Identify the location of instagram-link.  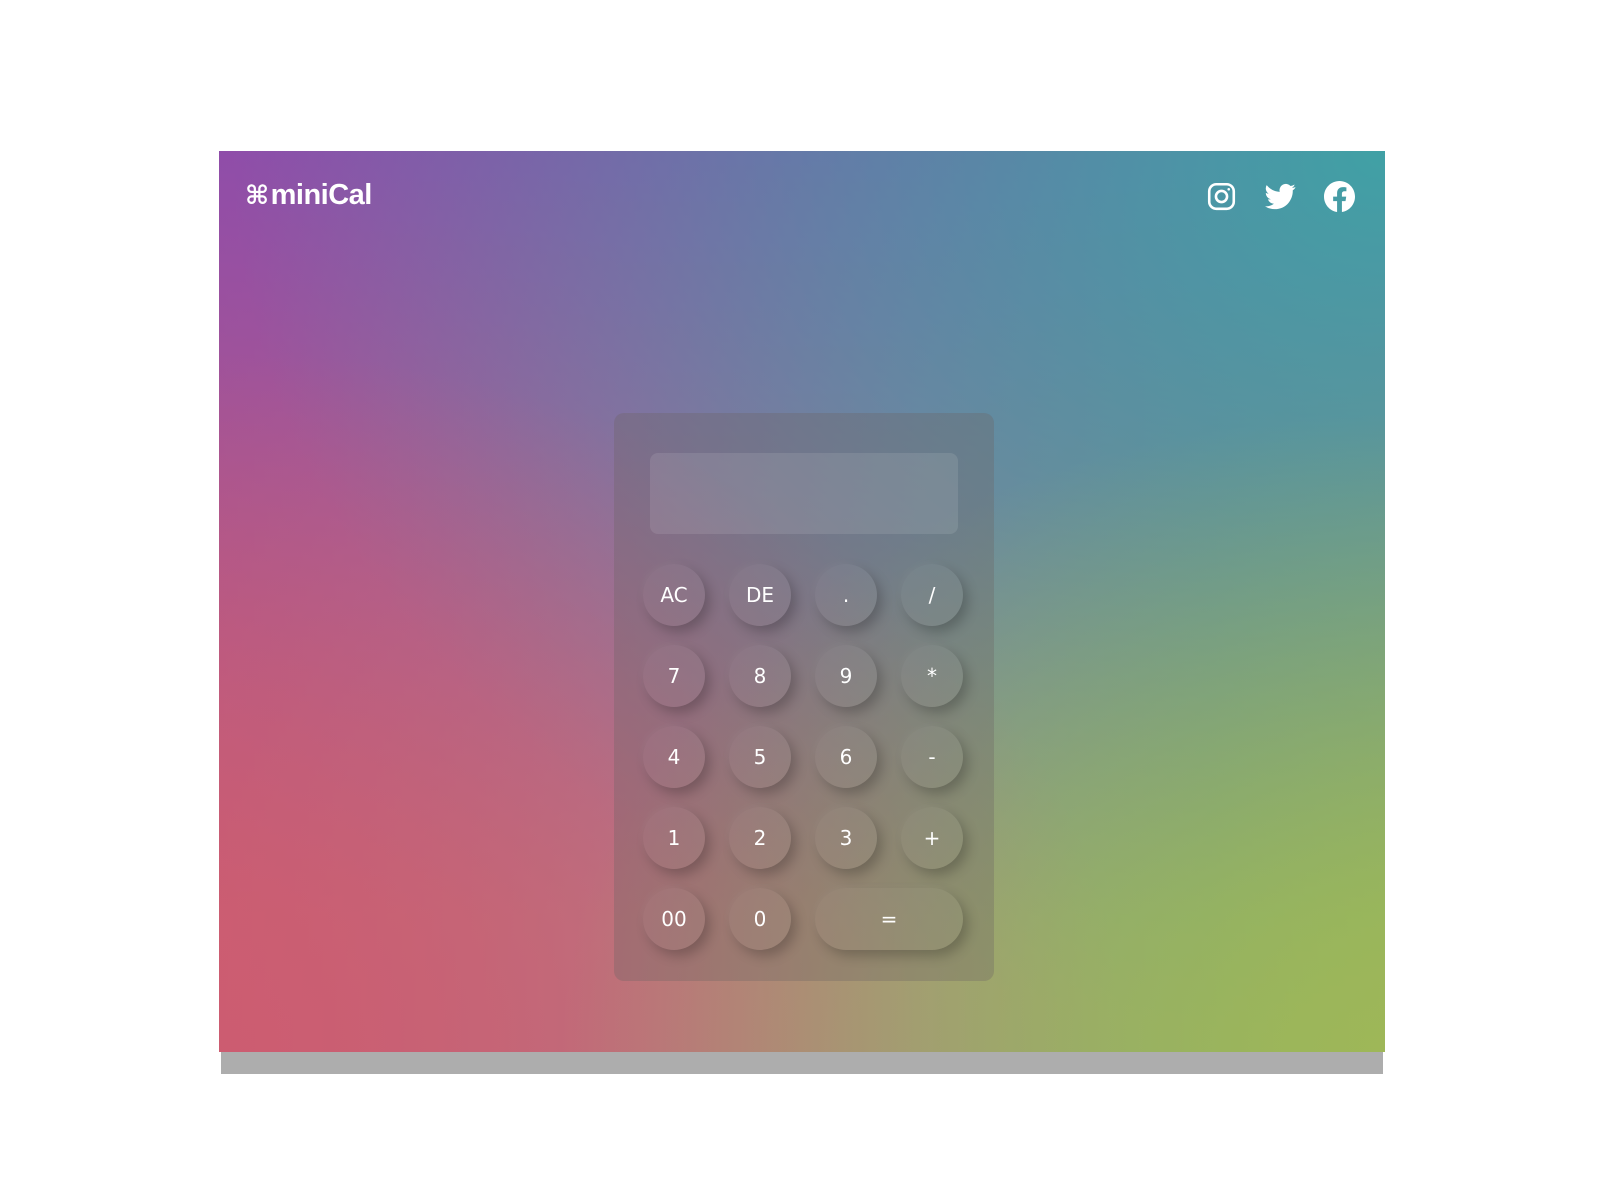
(1221, 196).